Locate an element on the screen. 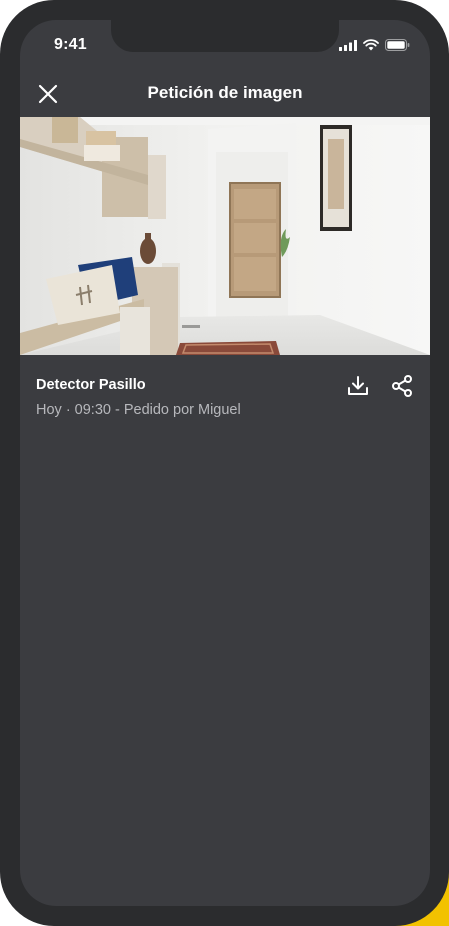 This screenshot has height=926, width=449. share-icon is located at coordinates (402, 386).